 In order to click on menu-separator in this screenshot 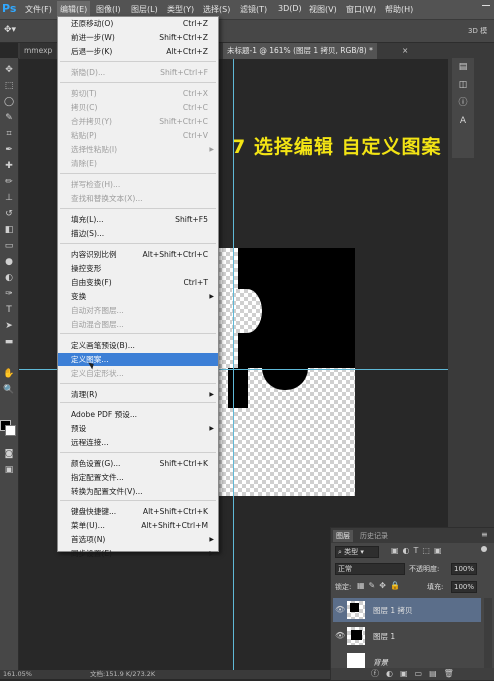, I will do `click(138, 243)`.